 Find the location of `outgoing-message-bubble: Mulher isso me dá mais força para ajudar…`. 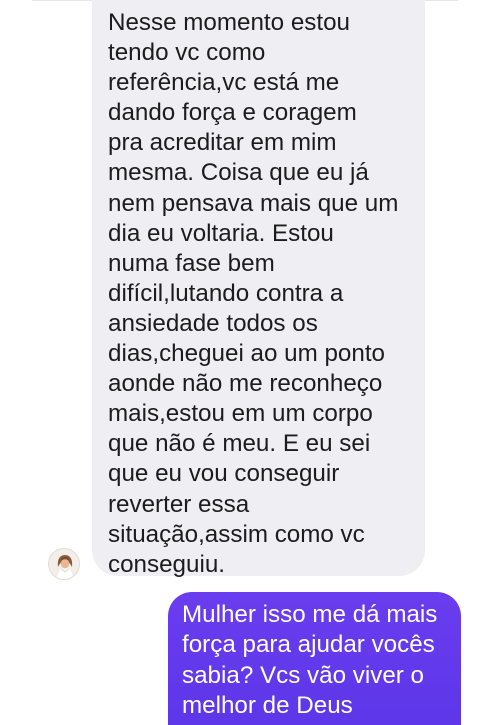

outgoing-message-bubble: Mulher isso me dá mais força para ajudar… is located at coordinates (314, 658).